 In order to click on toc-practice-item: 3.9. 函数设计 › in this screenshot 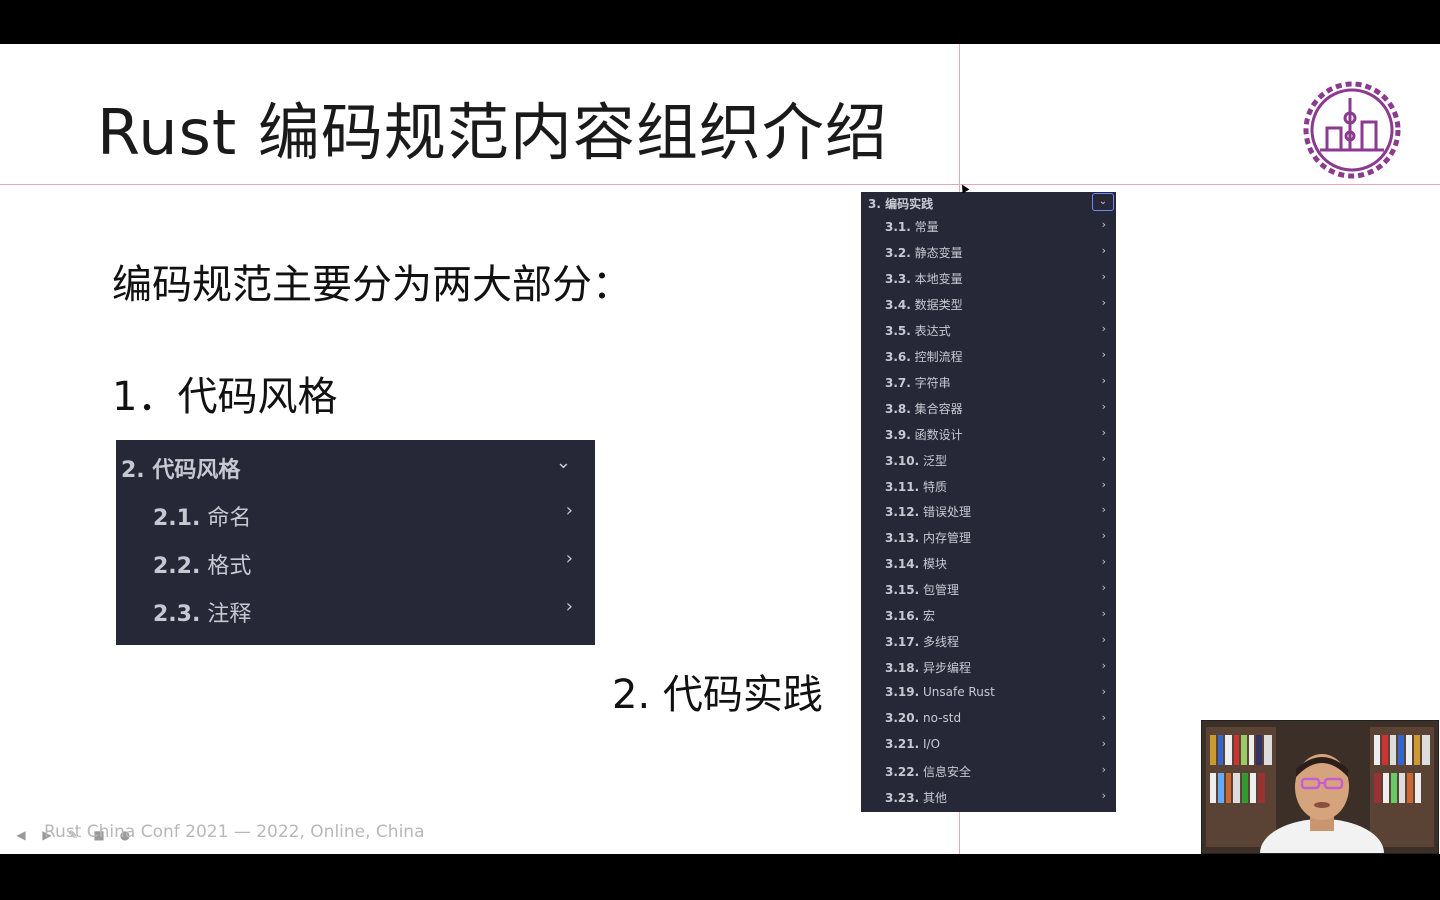, I will do `click(995, 436)`.